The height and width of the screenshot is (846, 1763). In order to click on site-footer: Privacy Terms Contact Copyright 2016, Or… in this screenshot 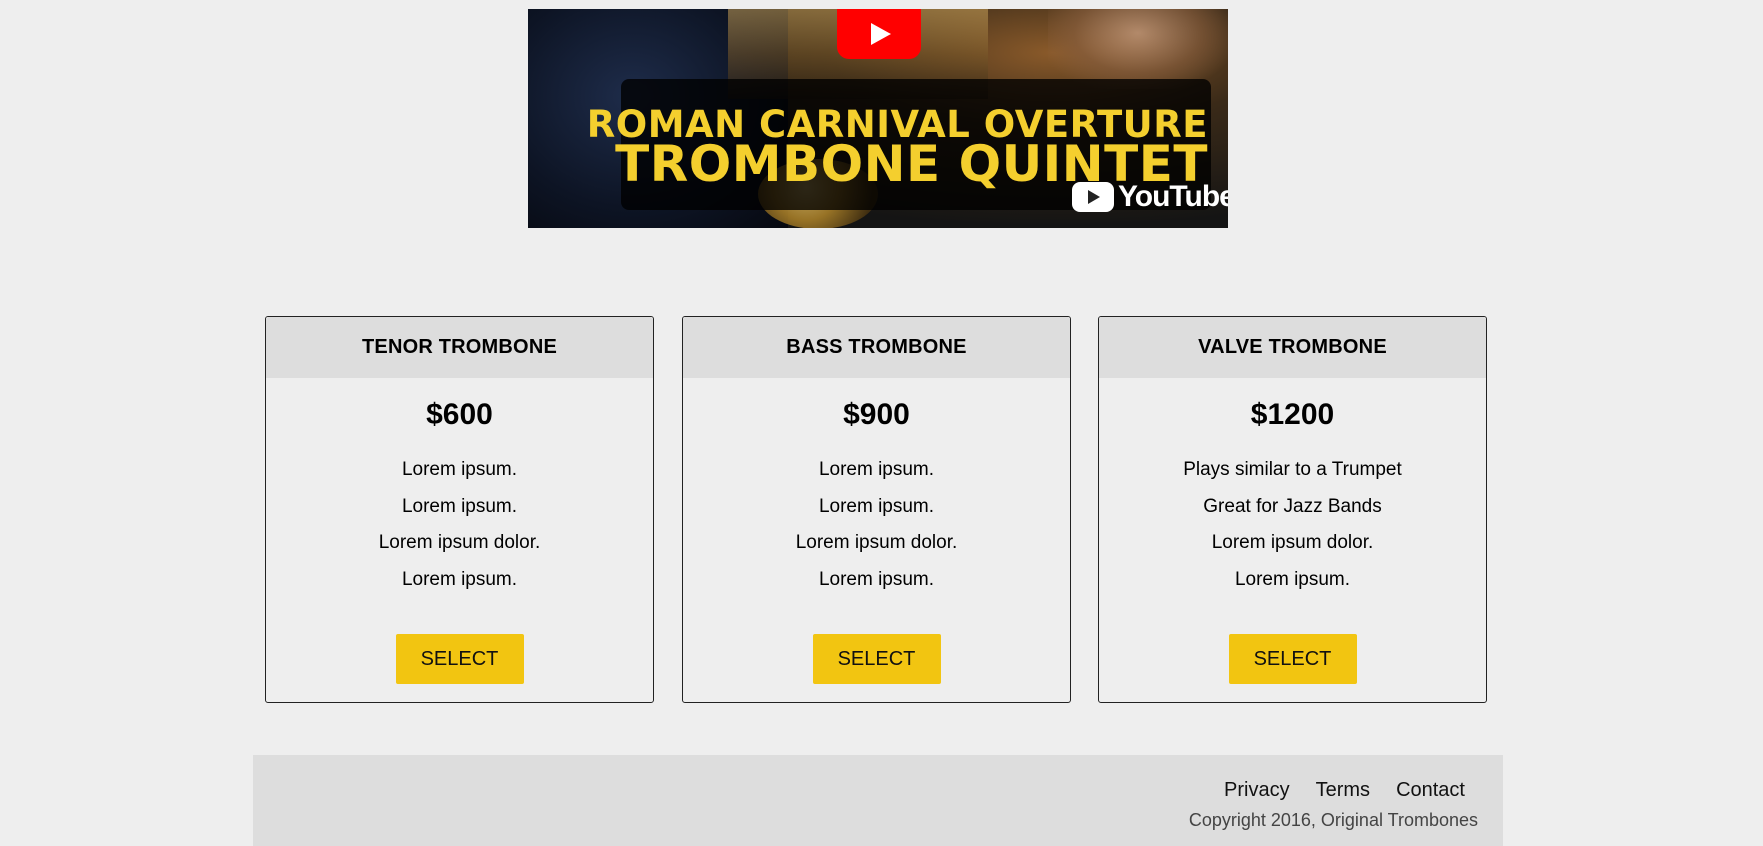, I will do `click(878, 800)`.